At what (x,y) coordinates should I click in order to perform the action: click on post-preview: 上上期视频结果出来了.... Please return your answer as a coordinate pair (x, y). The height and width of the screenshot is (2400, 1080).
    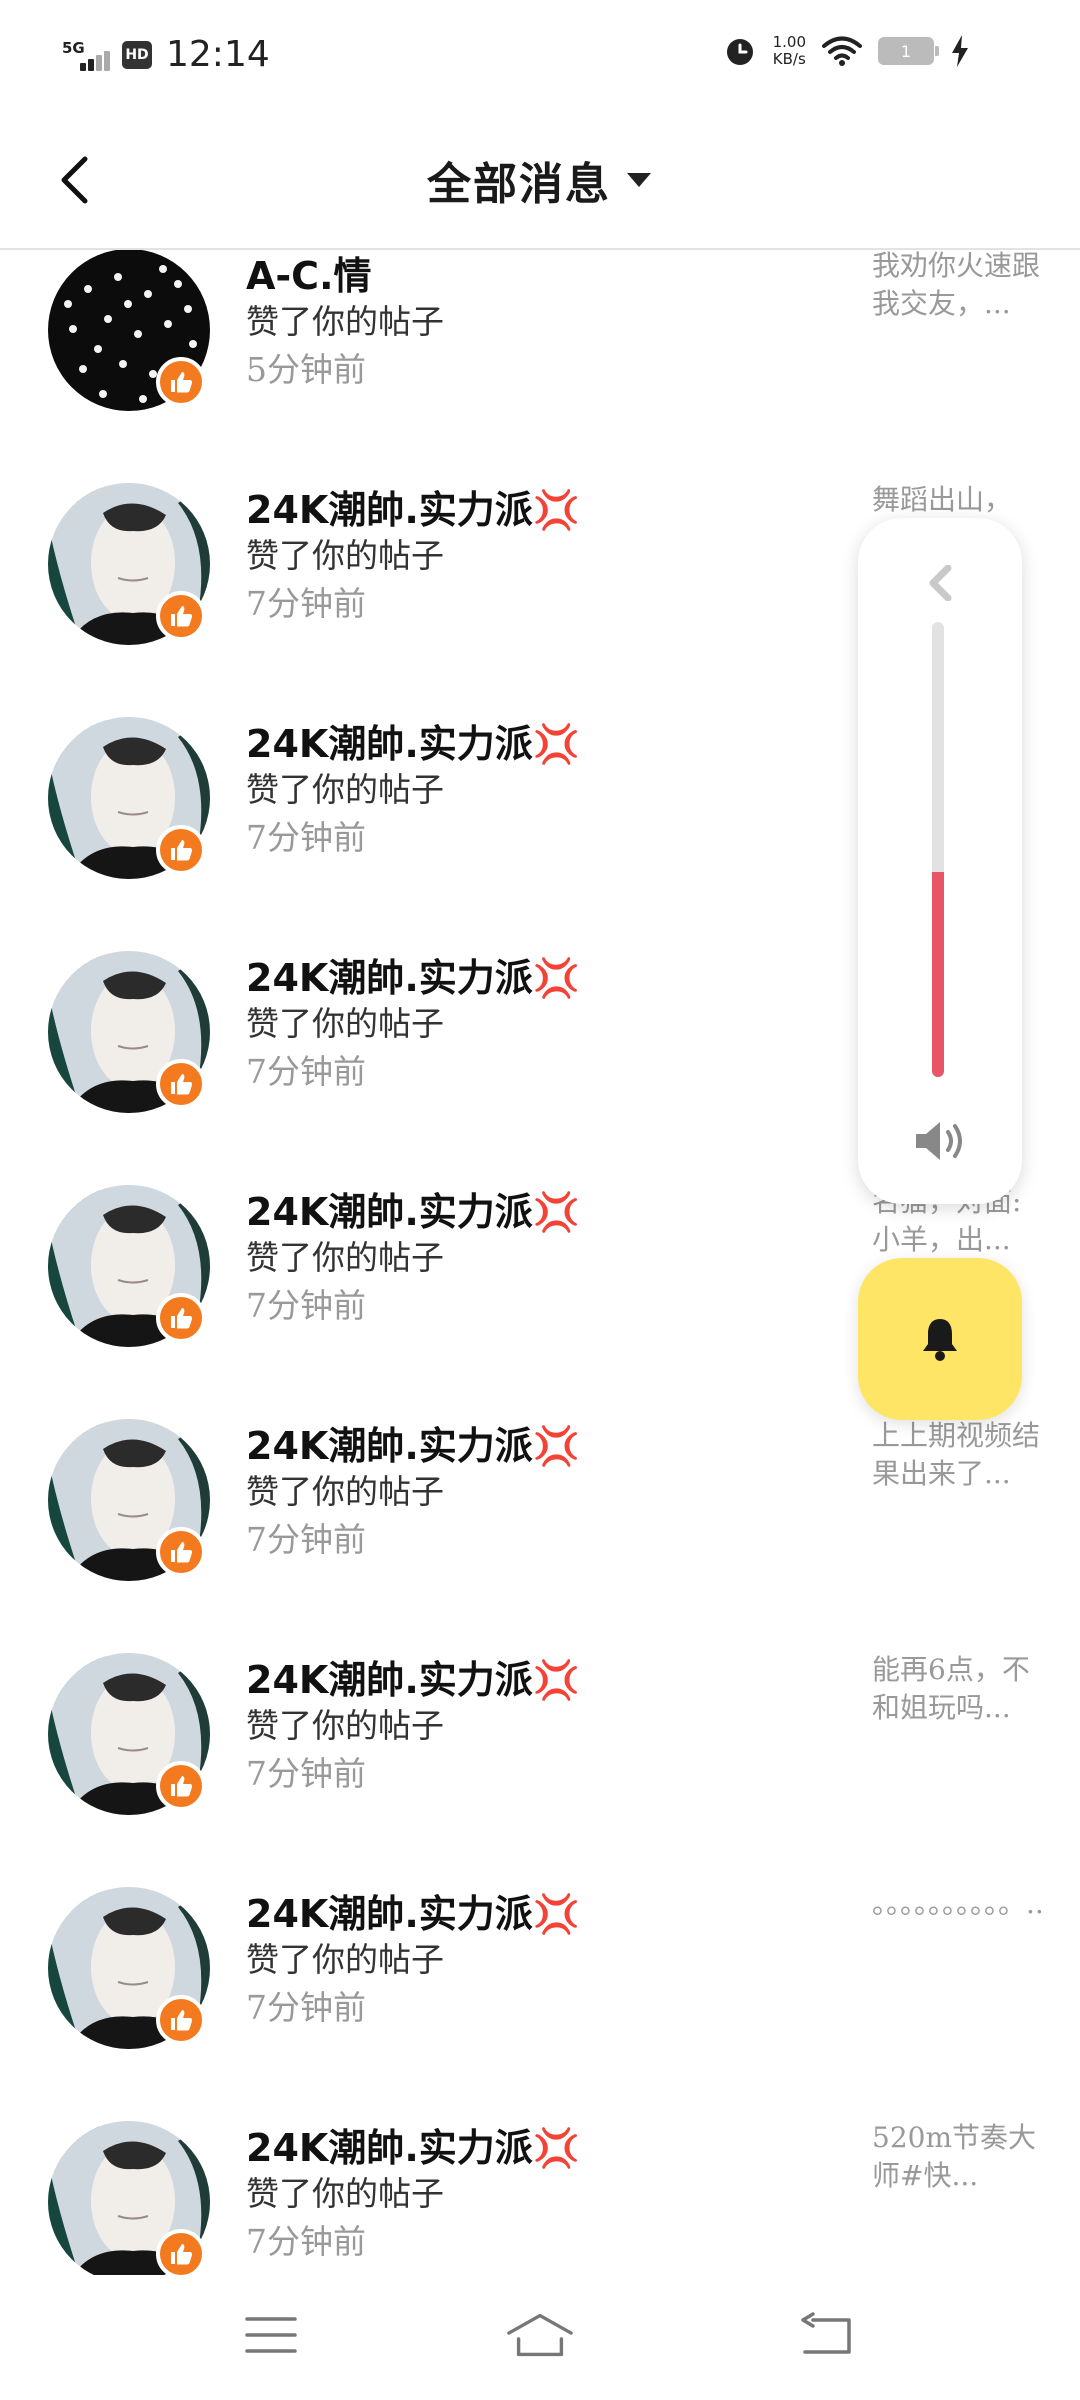
    Looking at the image, I should click on (957, 1455).